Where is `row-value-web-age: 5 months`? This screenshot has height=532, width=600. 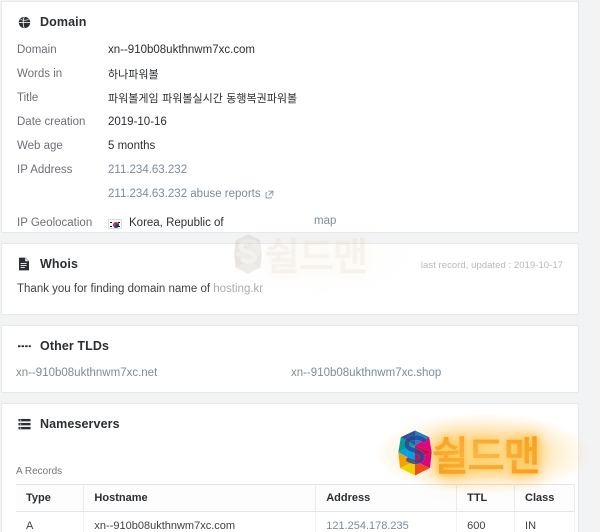
row-value-web-age: 5 months is located at coordinates (132, 146).